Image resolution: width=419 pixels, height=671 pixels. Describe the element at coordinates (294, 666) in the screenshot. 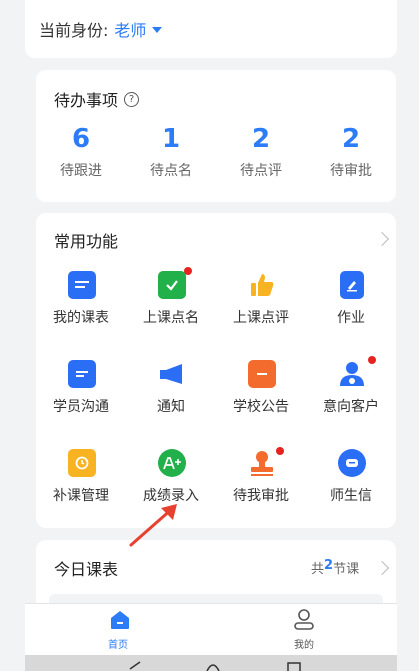

I see `recent-apps-icon` at that location.